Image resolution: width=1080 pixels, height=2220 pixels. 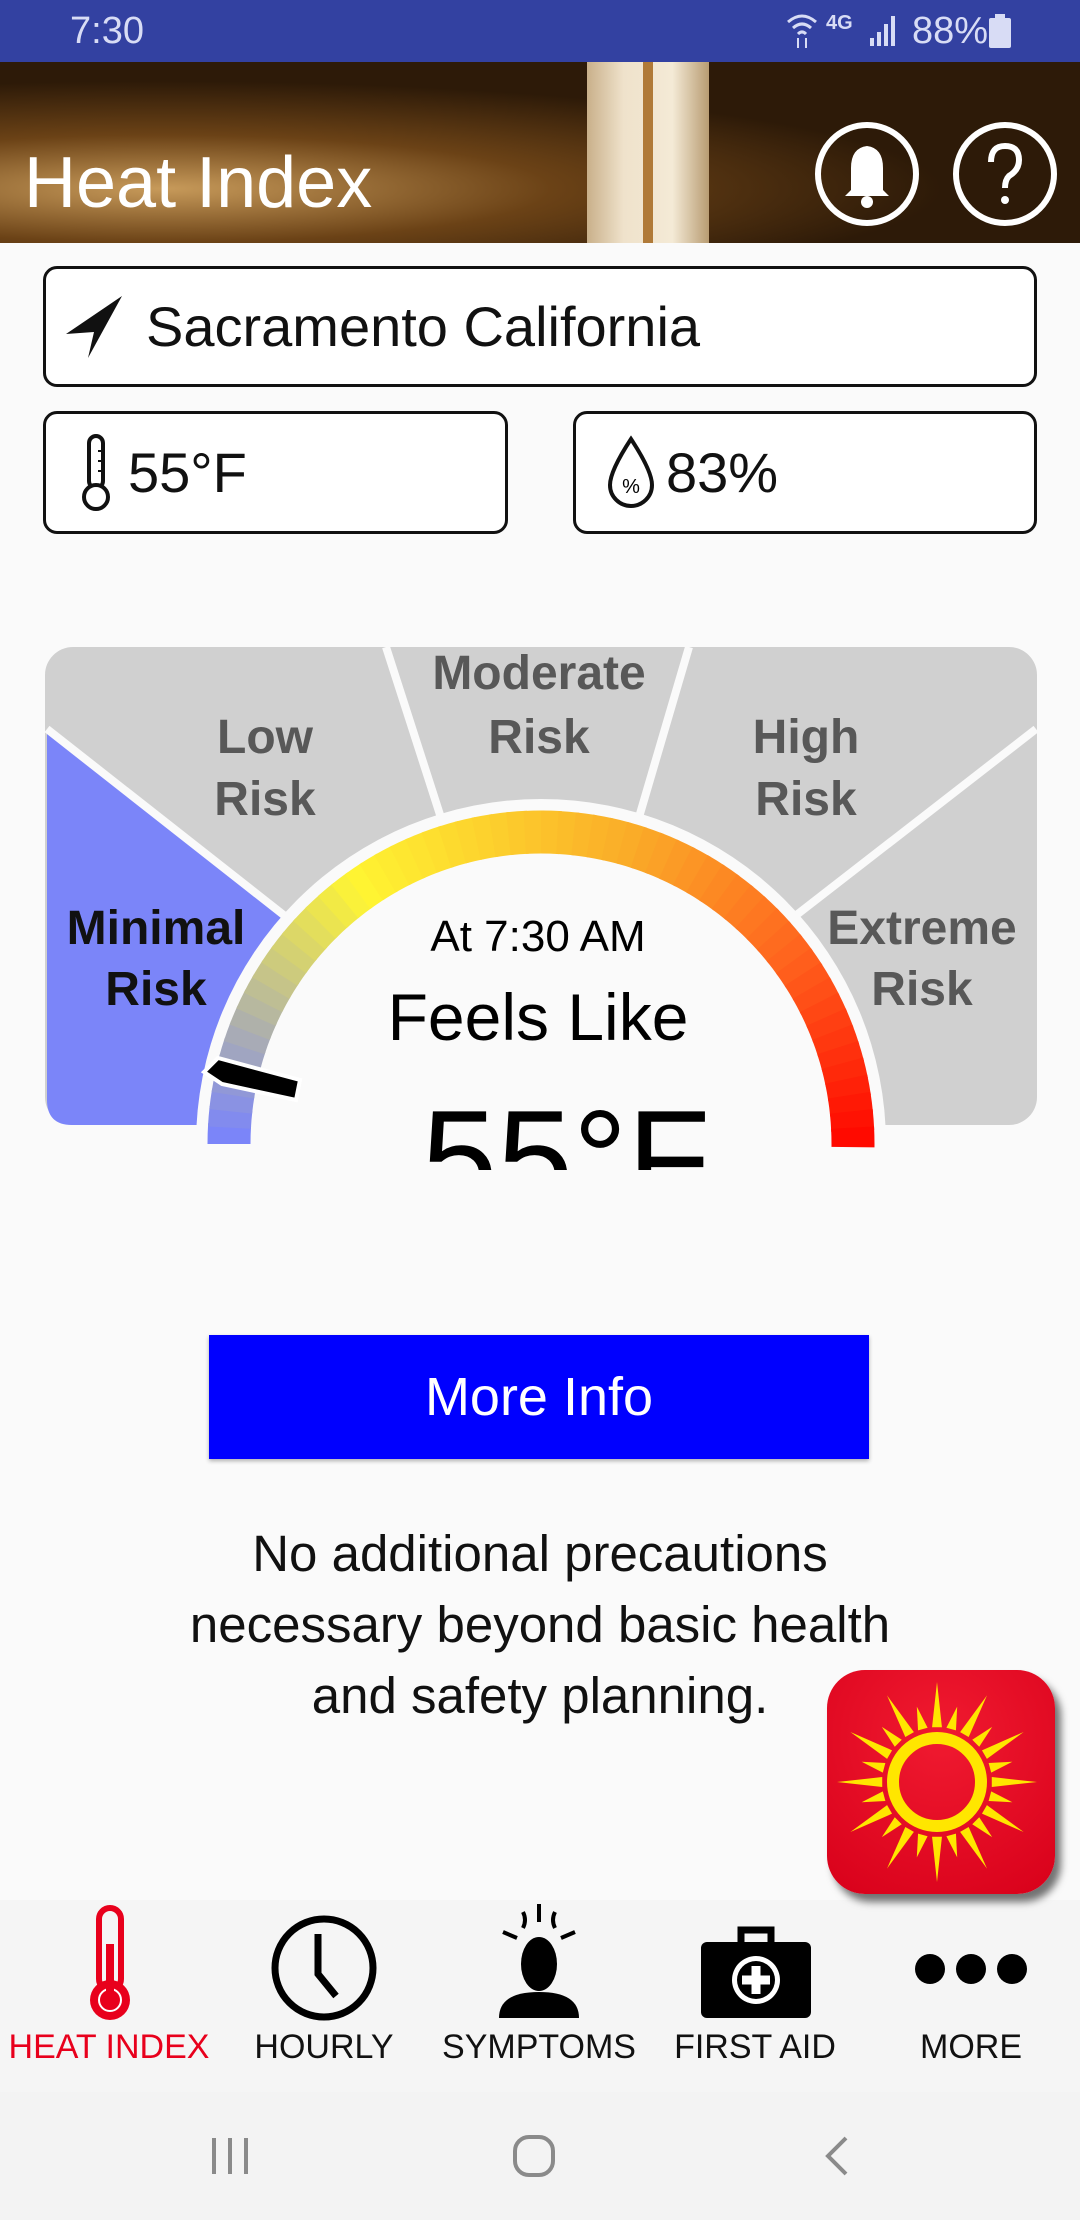 What do you see at coordinates (540, 31) in the screenshot?
I see `status-bar: 7:30 4G 88%` at bounding box center [540, 31].